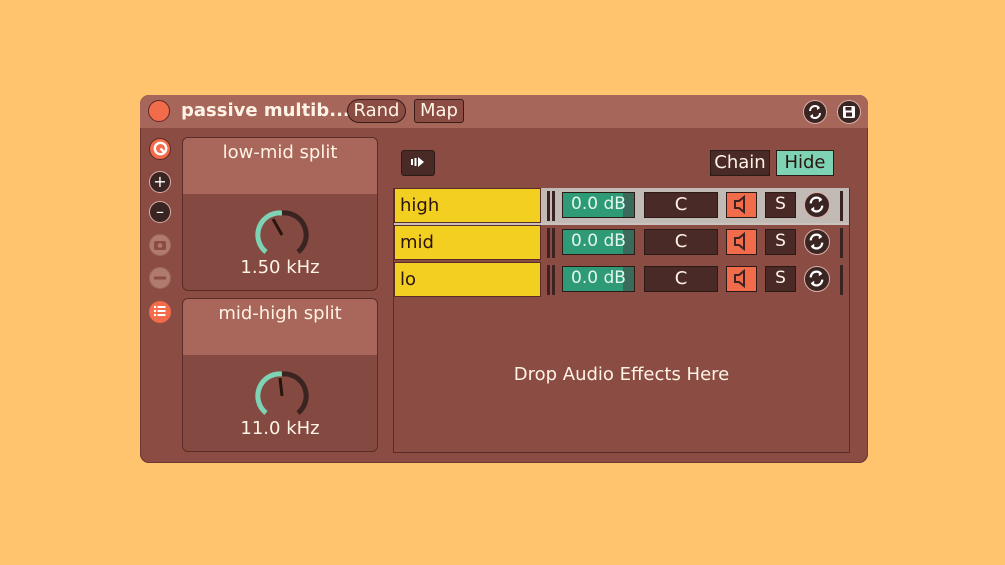 This screenshot has height=565, width=1005. Describe the element at coordinates (160, 245) in the screenshot. I see `snapshot-icon` at that location.